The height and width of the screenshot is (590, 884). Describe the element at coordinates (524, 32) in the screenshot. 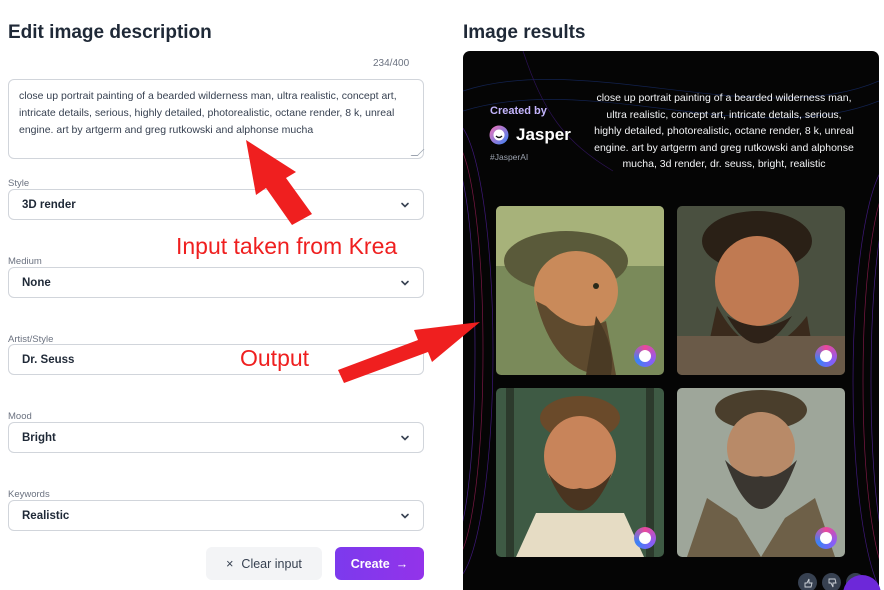

I see `image-results-title: Image results` at that location.